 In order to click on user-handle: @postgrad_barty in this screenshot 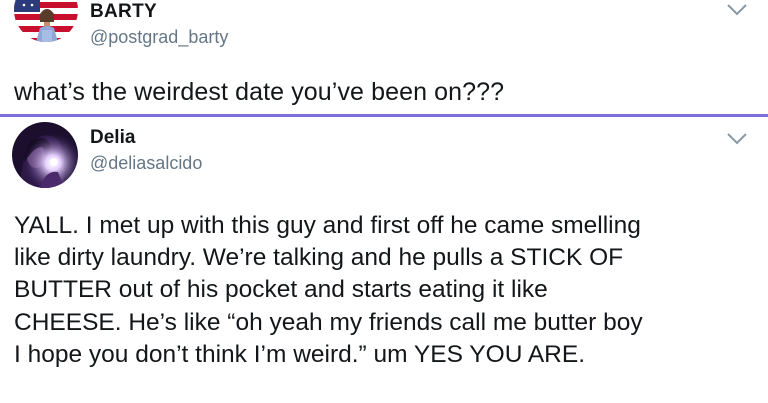, I will do `click(159, 37)`.